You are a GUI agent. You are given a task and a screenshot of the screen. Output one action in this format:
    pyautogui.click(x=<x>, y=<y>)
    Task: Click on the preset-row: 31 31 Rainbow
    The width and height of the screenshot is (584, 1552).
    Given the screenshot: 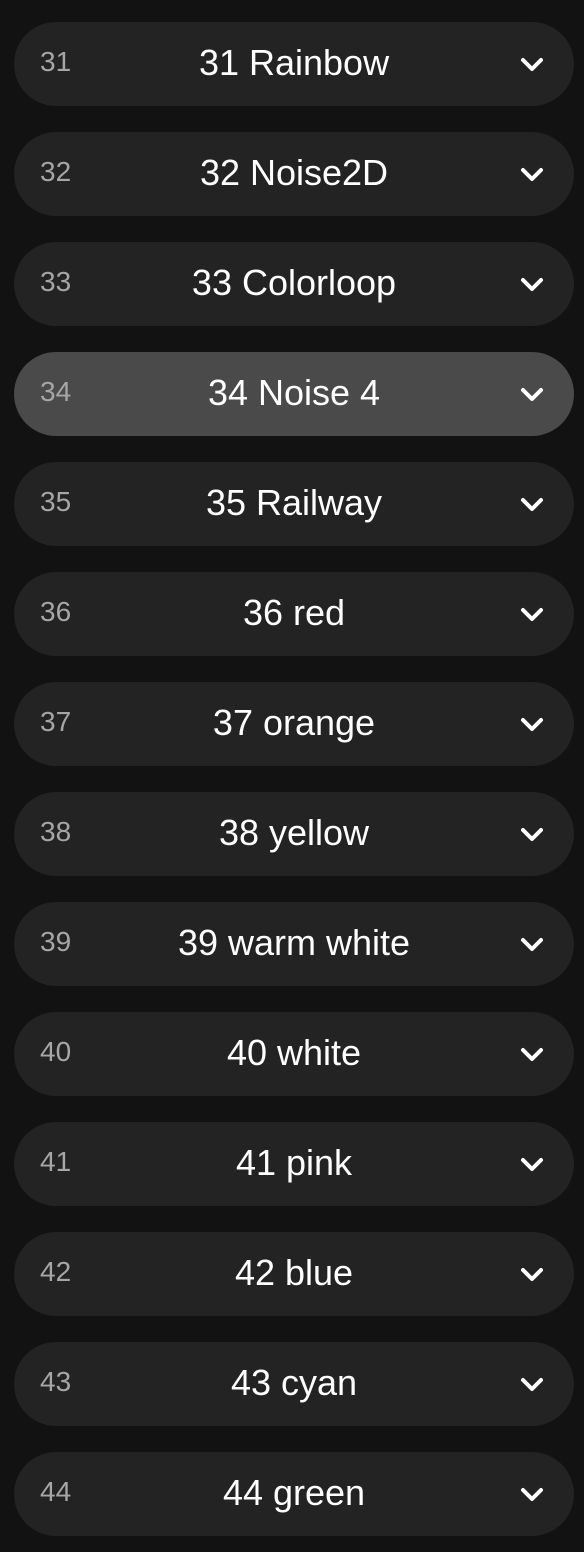 What is the action you would take?
    pyautogui.click(x=294, y=64)
    